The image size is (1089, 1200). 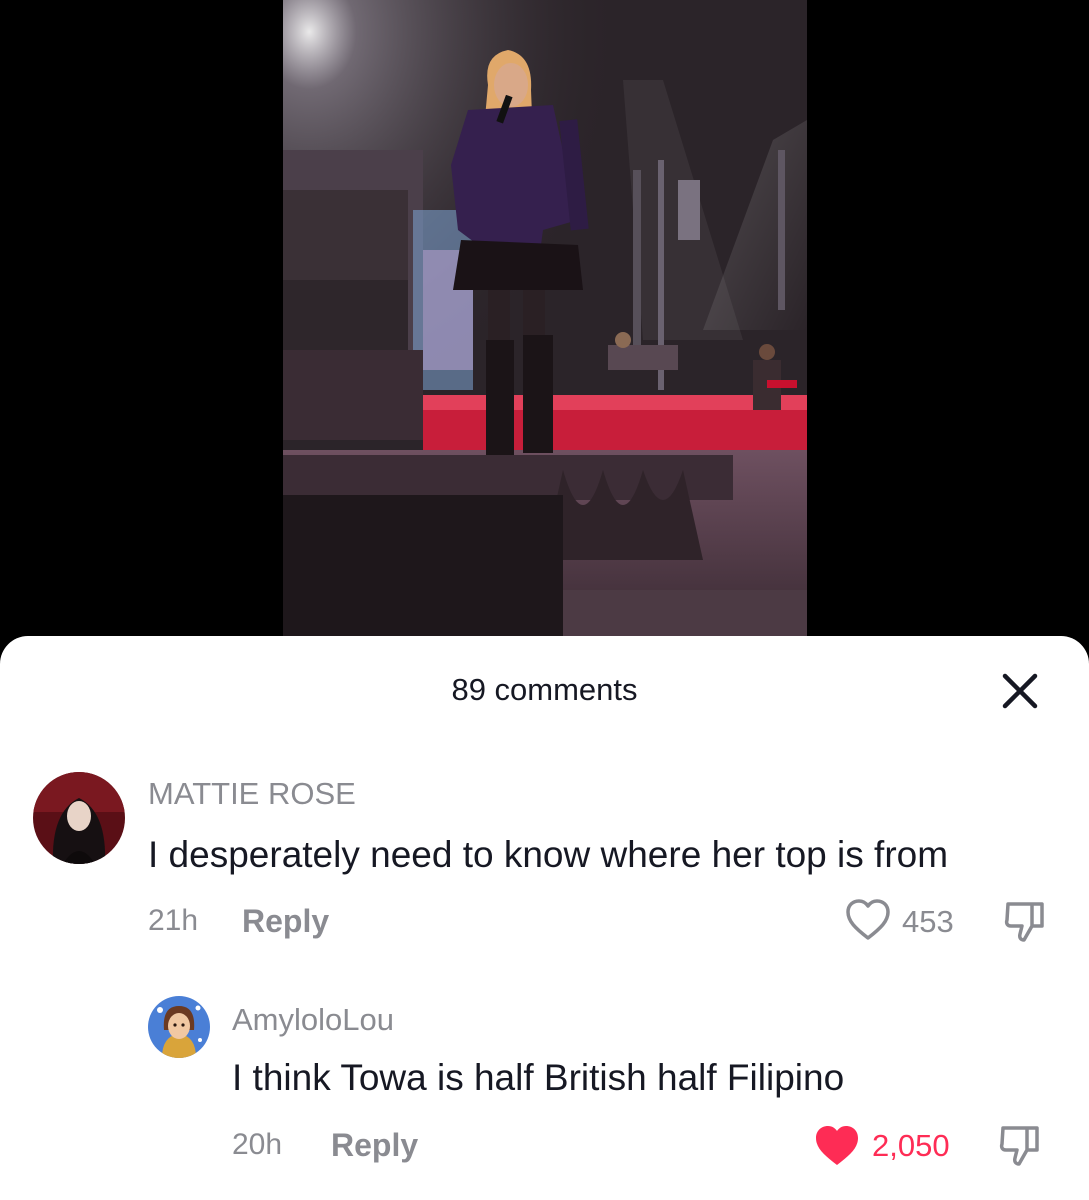 I want to click on like-count: 2,050, so click(x=911, y=1145).